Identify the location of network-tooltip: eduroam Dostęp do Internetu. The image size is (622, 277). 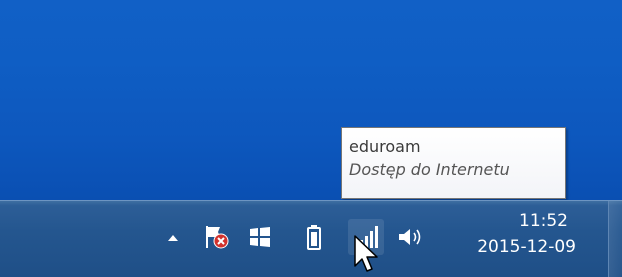
(453, 163).